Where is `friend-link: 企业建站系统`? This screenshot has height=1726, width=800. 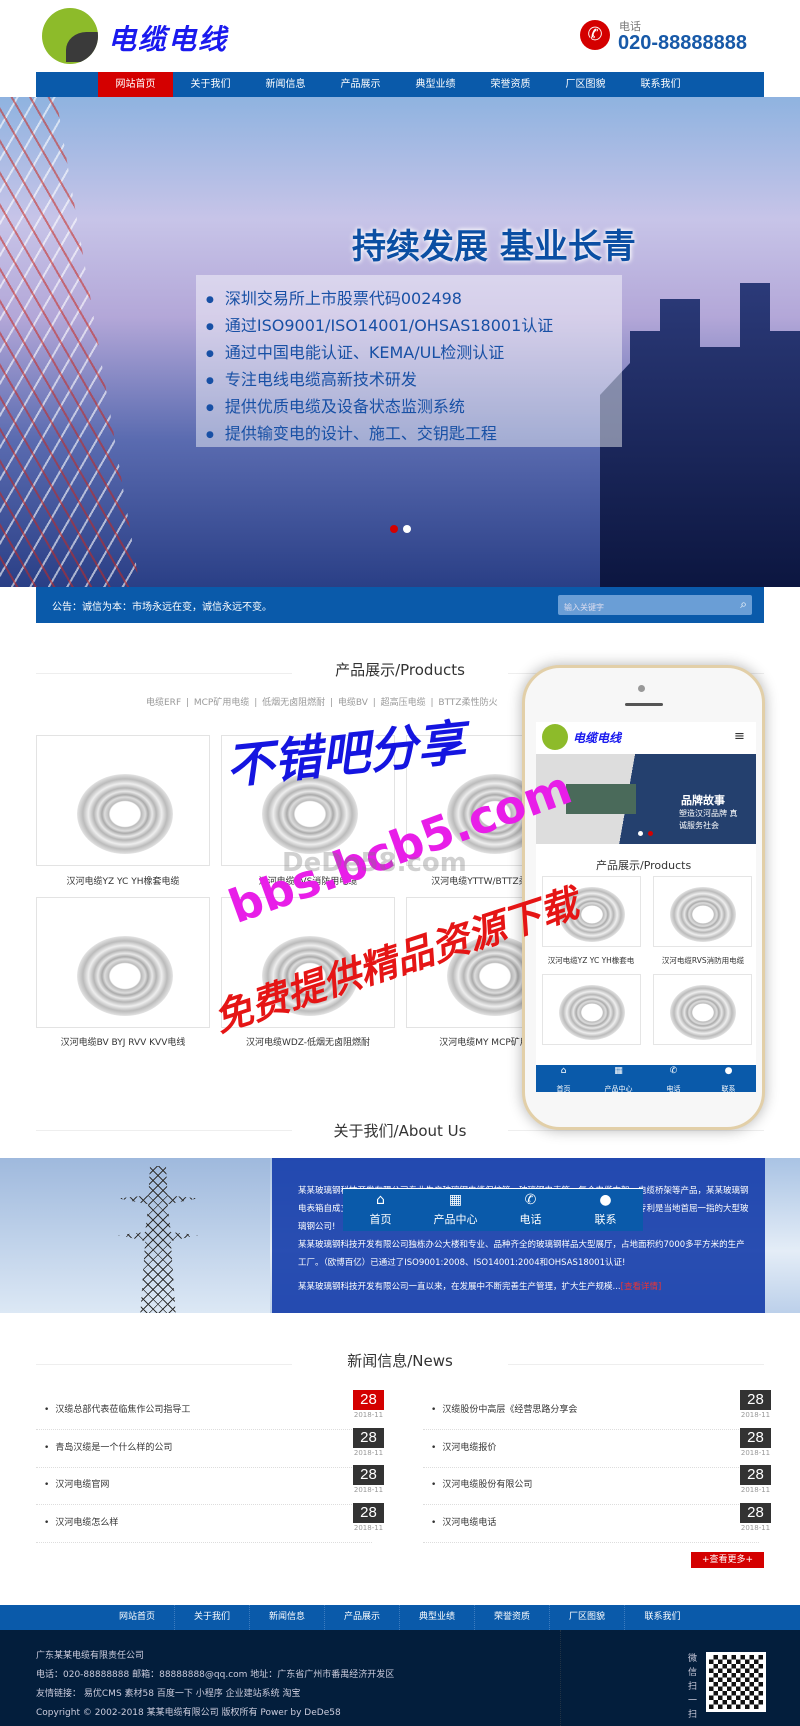
friend-link: 企业建站系统 is located at coordinates (253, 1694).